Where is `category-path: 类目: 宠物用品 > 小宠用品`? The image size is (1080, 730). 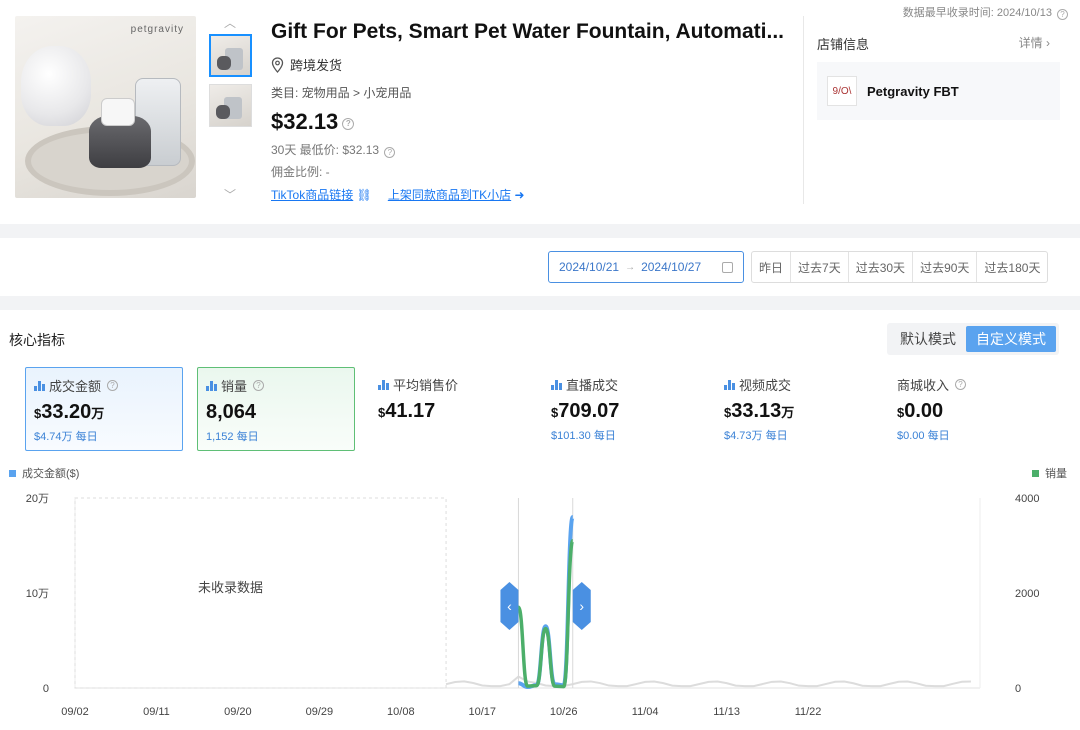
category-path: 类目: 宠物用品 > 小宠用品 is located at coordinates (341, 93).